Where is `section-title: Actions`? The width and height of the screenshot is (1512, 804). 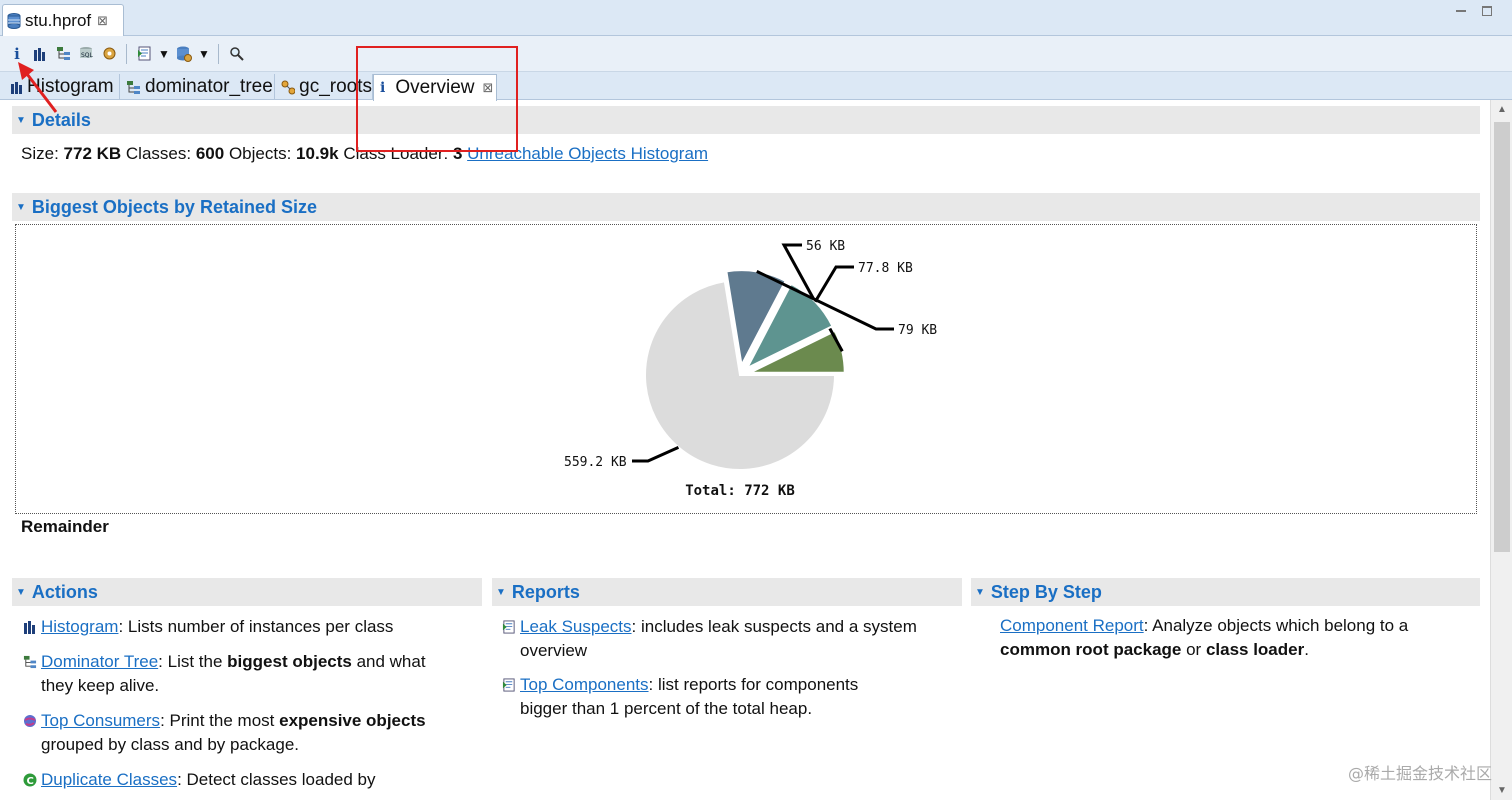 section-title: Actions is located at coordinates (64, 591).